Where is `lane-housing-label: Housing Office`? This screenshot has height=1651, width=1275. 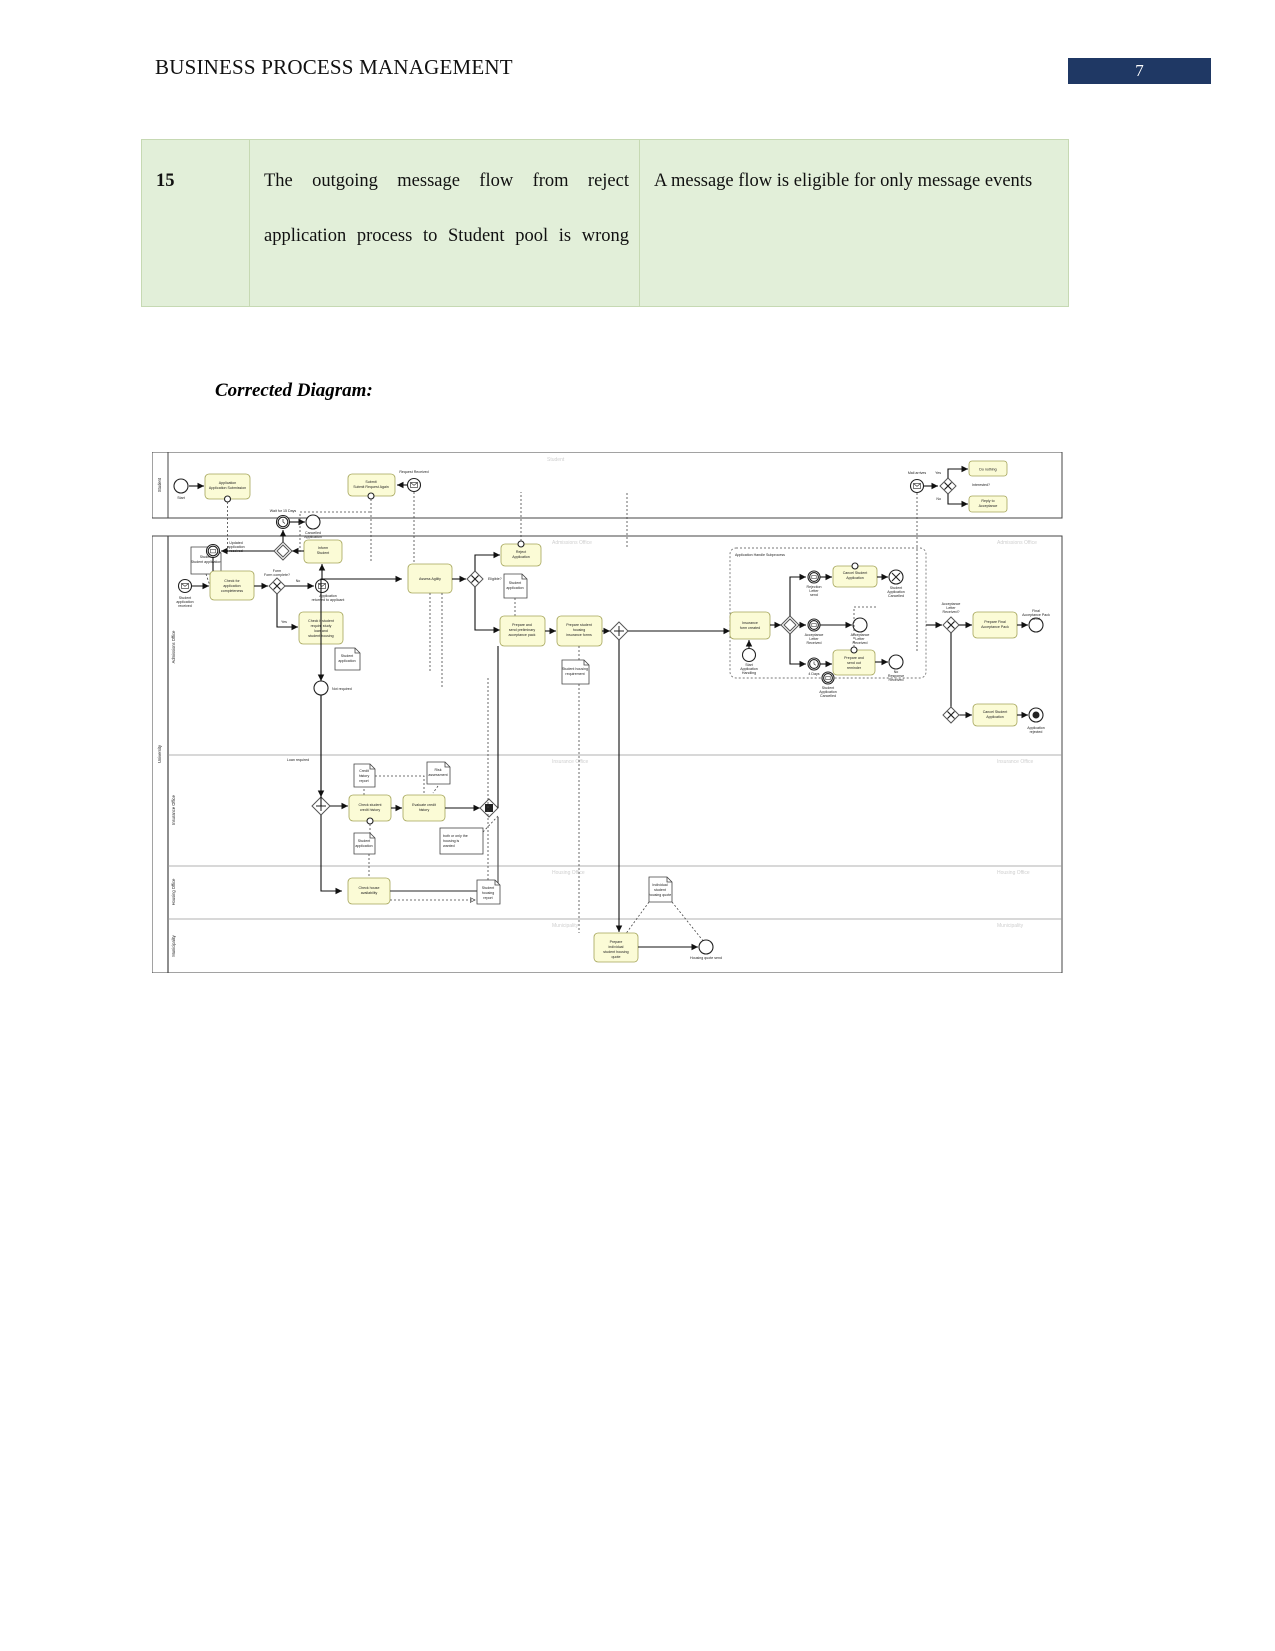 lane-housing-label: Housing Office is located at coordinates (173, 891).